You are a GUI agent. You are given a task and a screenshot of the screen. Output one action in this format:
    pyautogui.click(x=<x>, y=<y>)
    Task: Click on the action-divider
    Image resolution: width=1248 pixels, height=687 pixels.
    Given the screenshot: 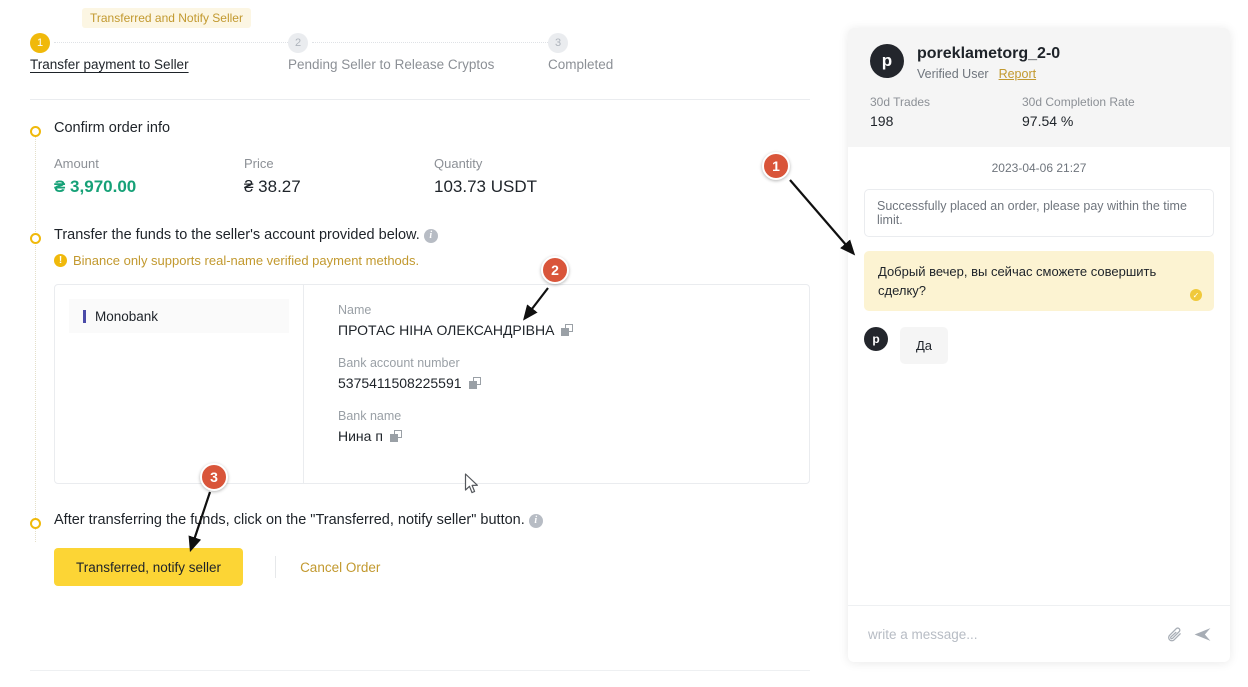 What is the action you would take?
    pyautogui.click(x=276, y=567)
    